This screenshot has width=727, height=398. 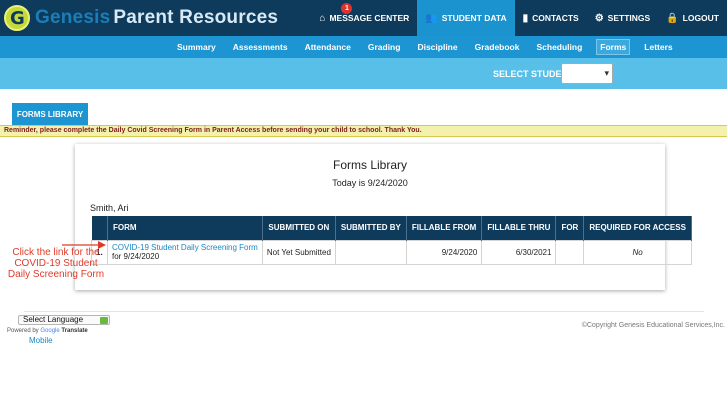 What do you see at coordinates (363, 73) in the screenshot?
I see `student-bar: SELECT STUDENT:` at bounding box center [363, 73].